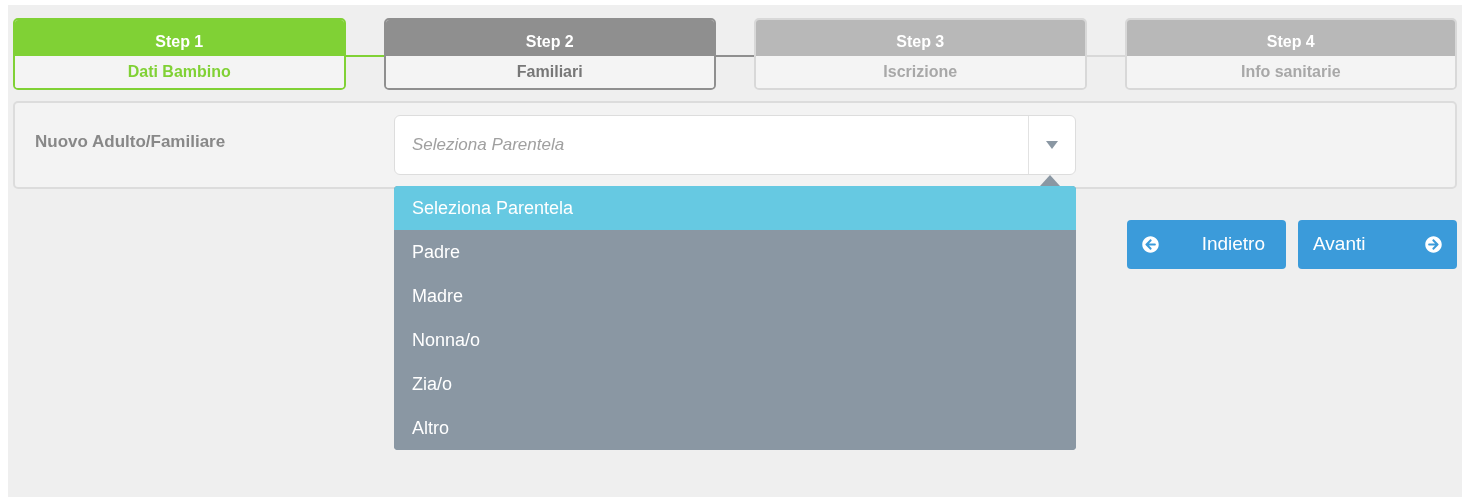 The width and height of the screenshot is (1469, 497). What do you see at coordinates (1206, 244) in the screenshot?
I see `back-button: Indietro` at bounding box center [1206, 244].